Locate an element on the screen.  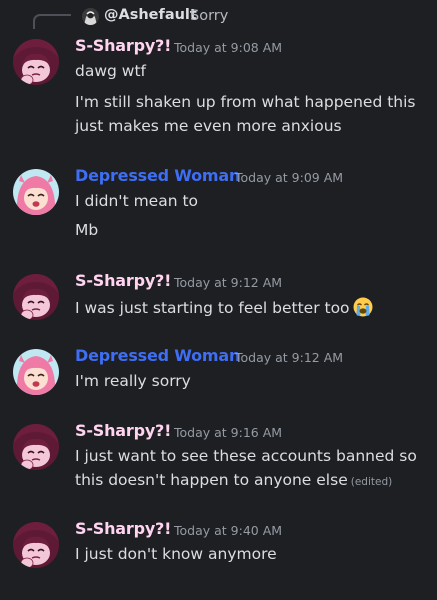
message-text: dawg wtf is located at coordinates (110, 71).